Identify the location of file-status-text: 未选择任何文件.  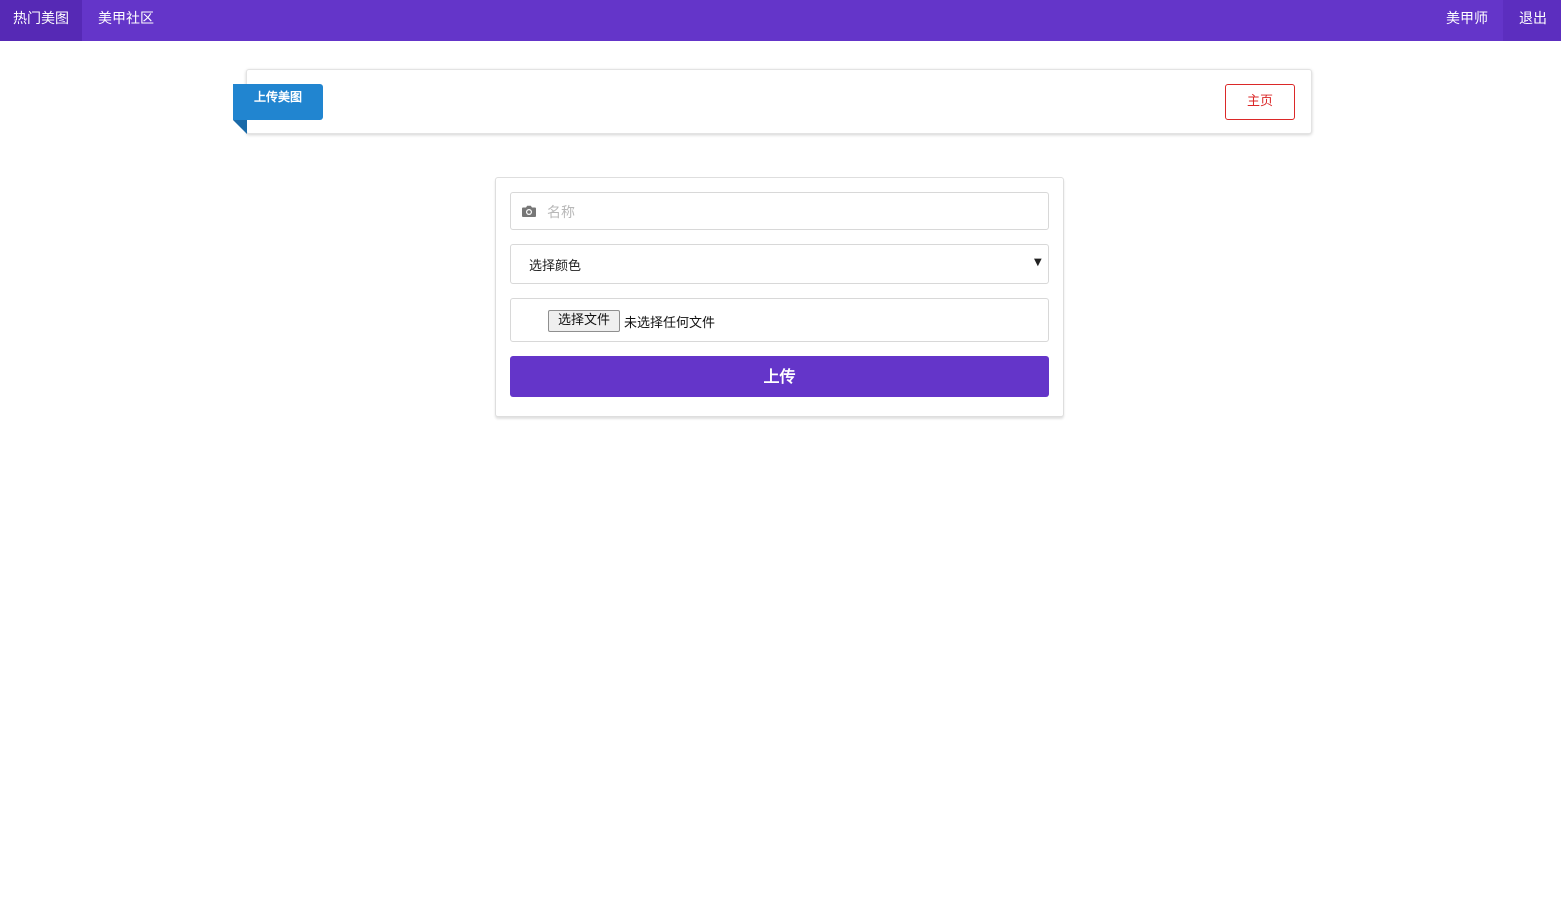
(670, 323).